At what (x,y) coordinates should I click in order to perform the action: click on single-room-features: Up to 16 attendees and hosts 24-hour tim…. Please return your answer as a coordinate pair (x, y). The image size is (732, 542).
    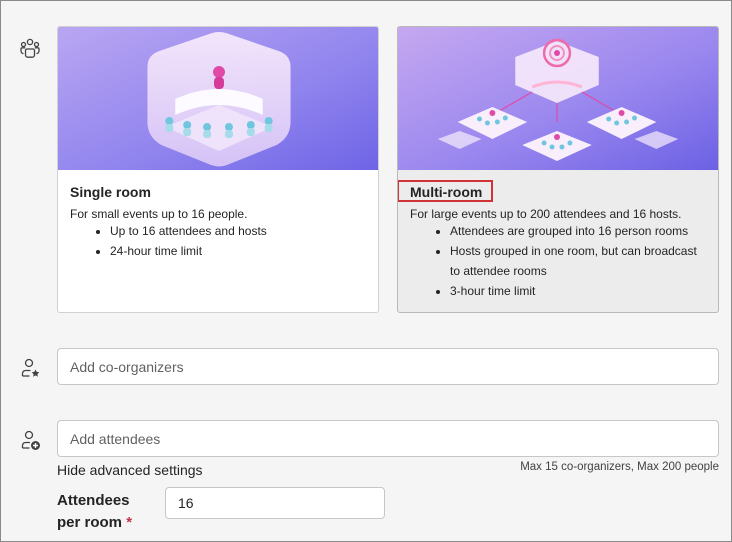
    Looking at the image, I should click on (168, 241).